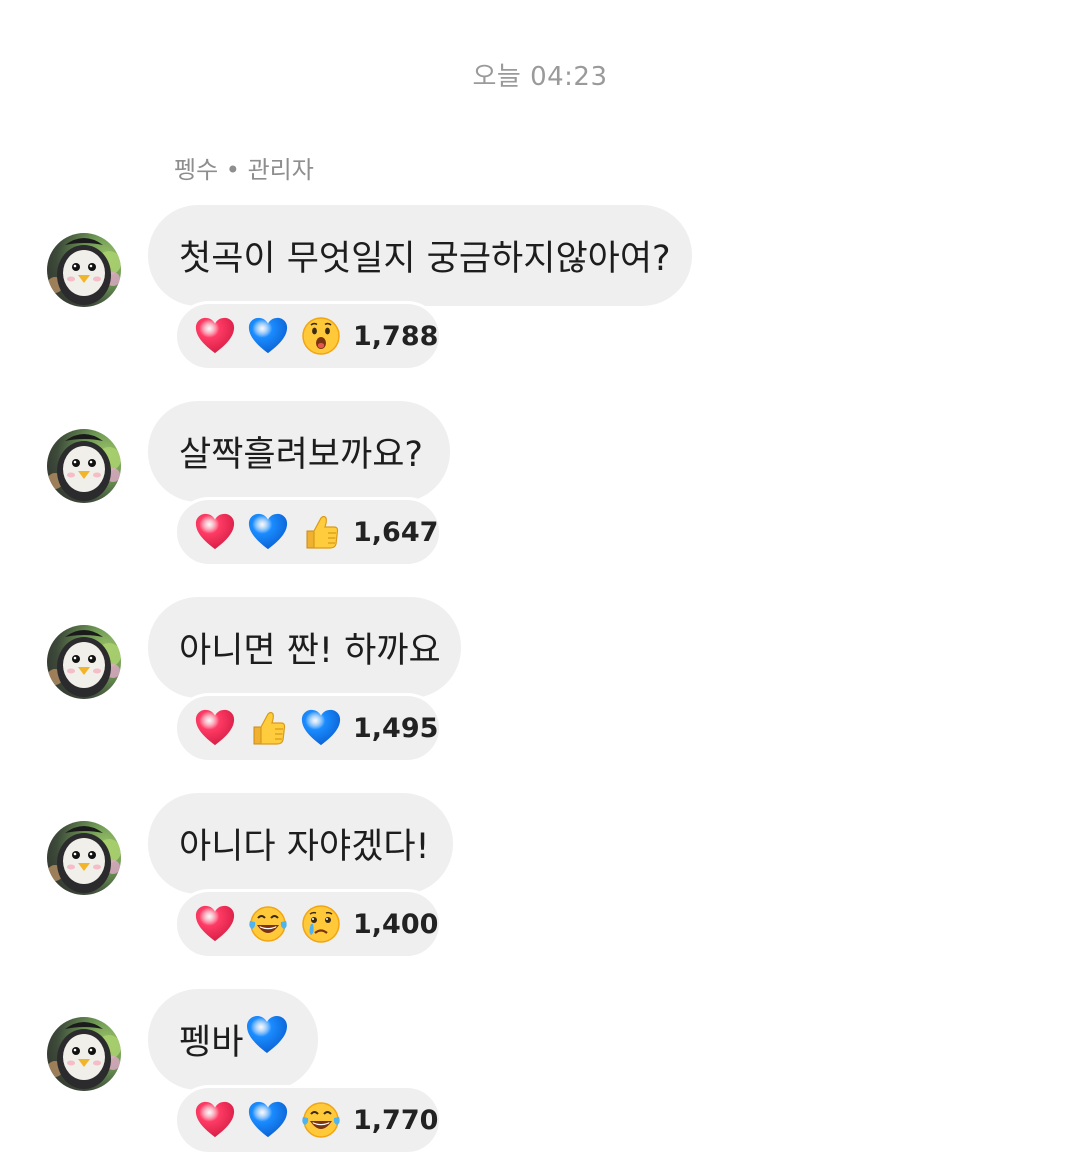  I want to click on message-text: 펭바, so click(211, 1043).